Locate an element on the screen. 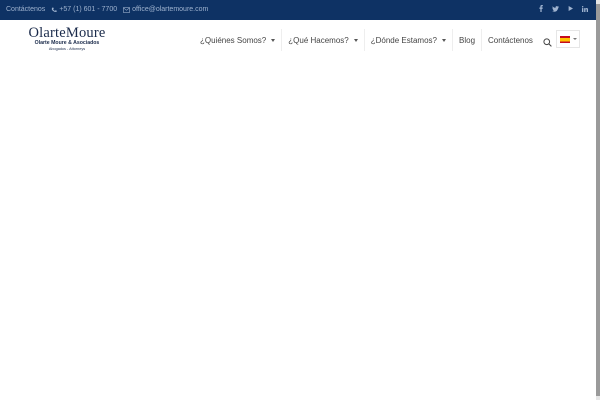 The height and width of the screenshot is (400, 600). facebook-icon is located at coordinates (541, 8).